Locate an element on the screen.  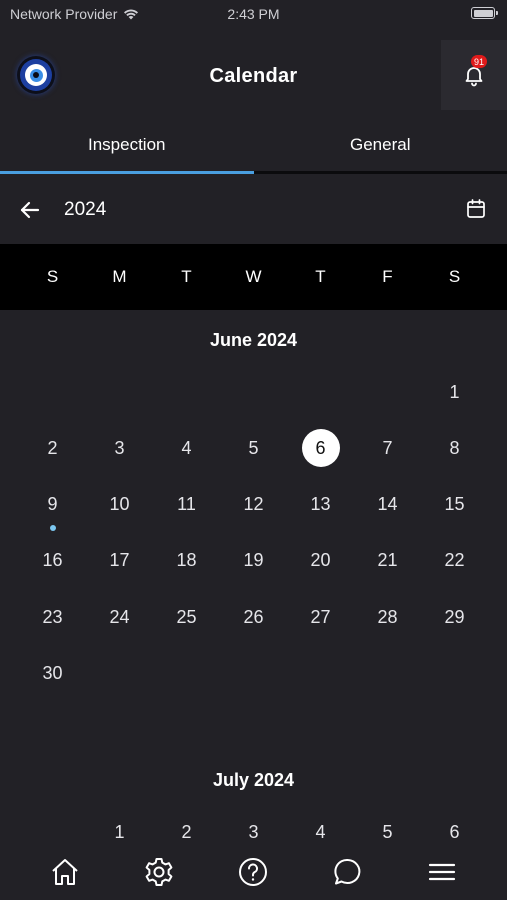
notification-badge: 91 is located at coordinates (479, 61).